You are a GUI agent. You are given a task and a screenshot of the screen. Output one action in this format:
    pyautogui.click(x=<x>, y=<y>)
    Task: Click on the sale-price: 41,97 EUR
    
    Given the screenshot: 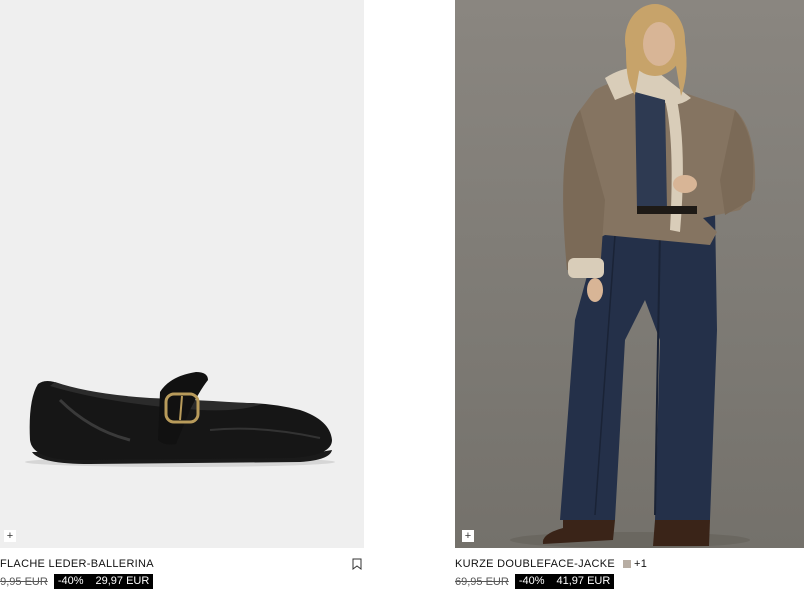 What is the action you would take?
    pyautogui.click(x=581, y=581)
    